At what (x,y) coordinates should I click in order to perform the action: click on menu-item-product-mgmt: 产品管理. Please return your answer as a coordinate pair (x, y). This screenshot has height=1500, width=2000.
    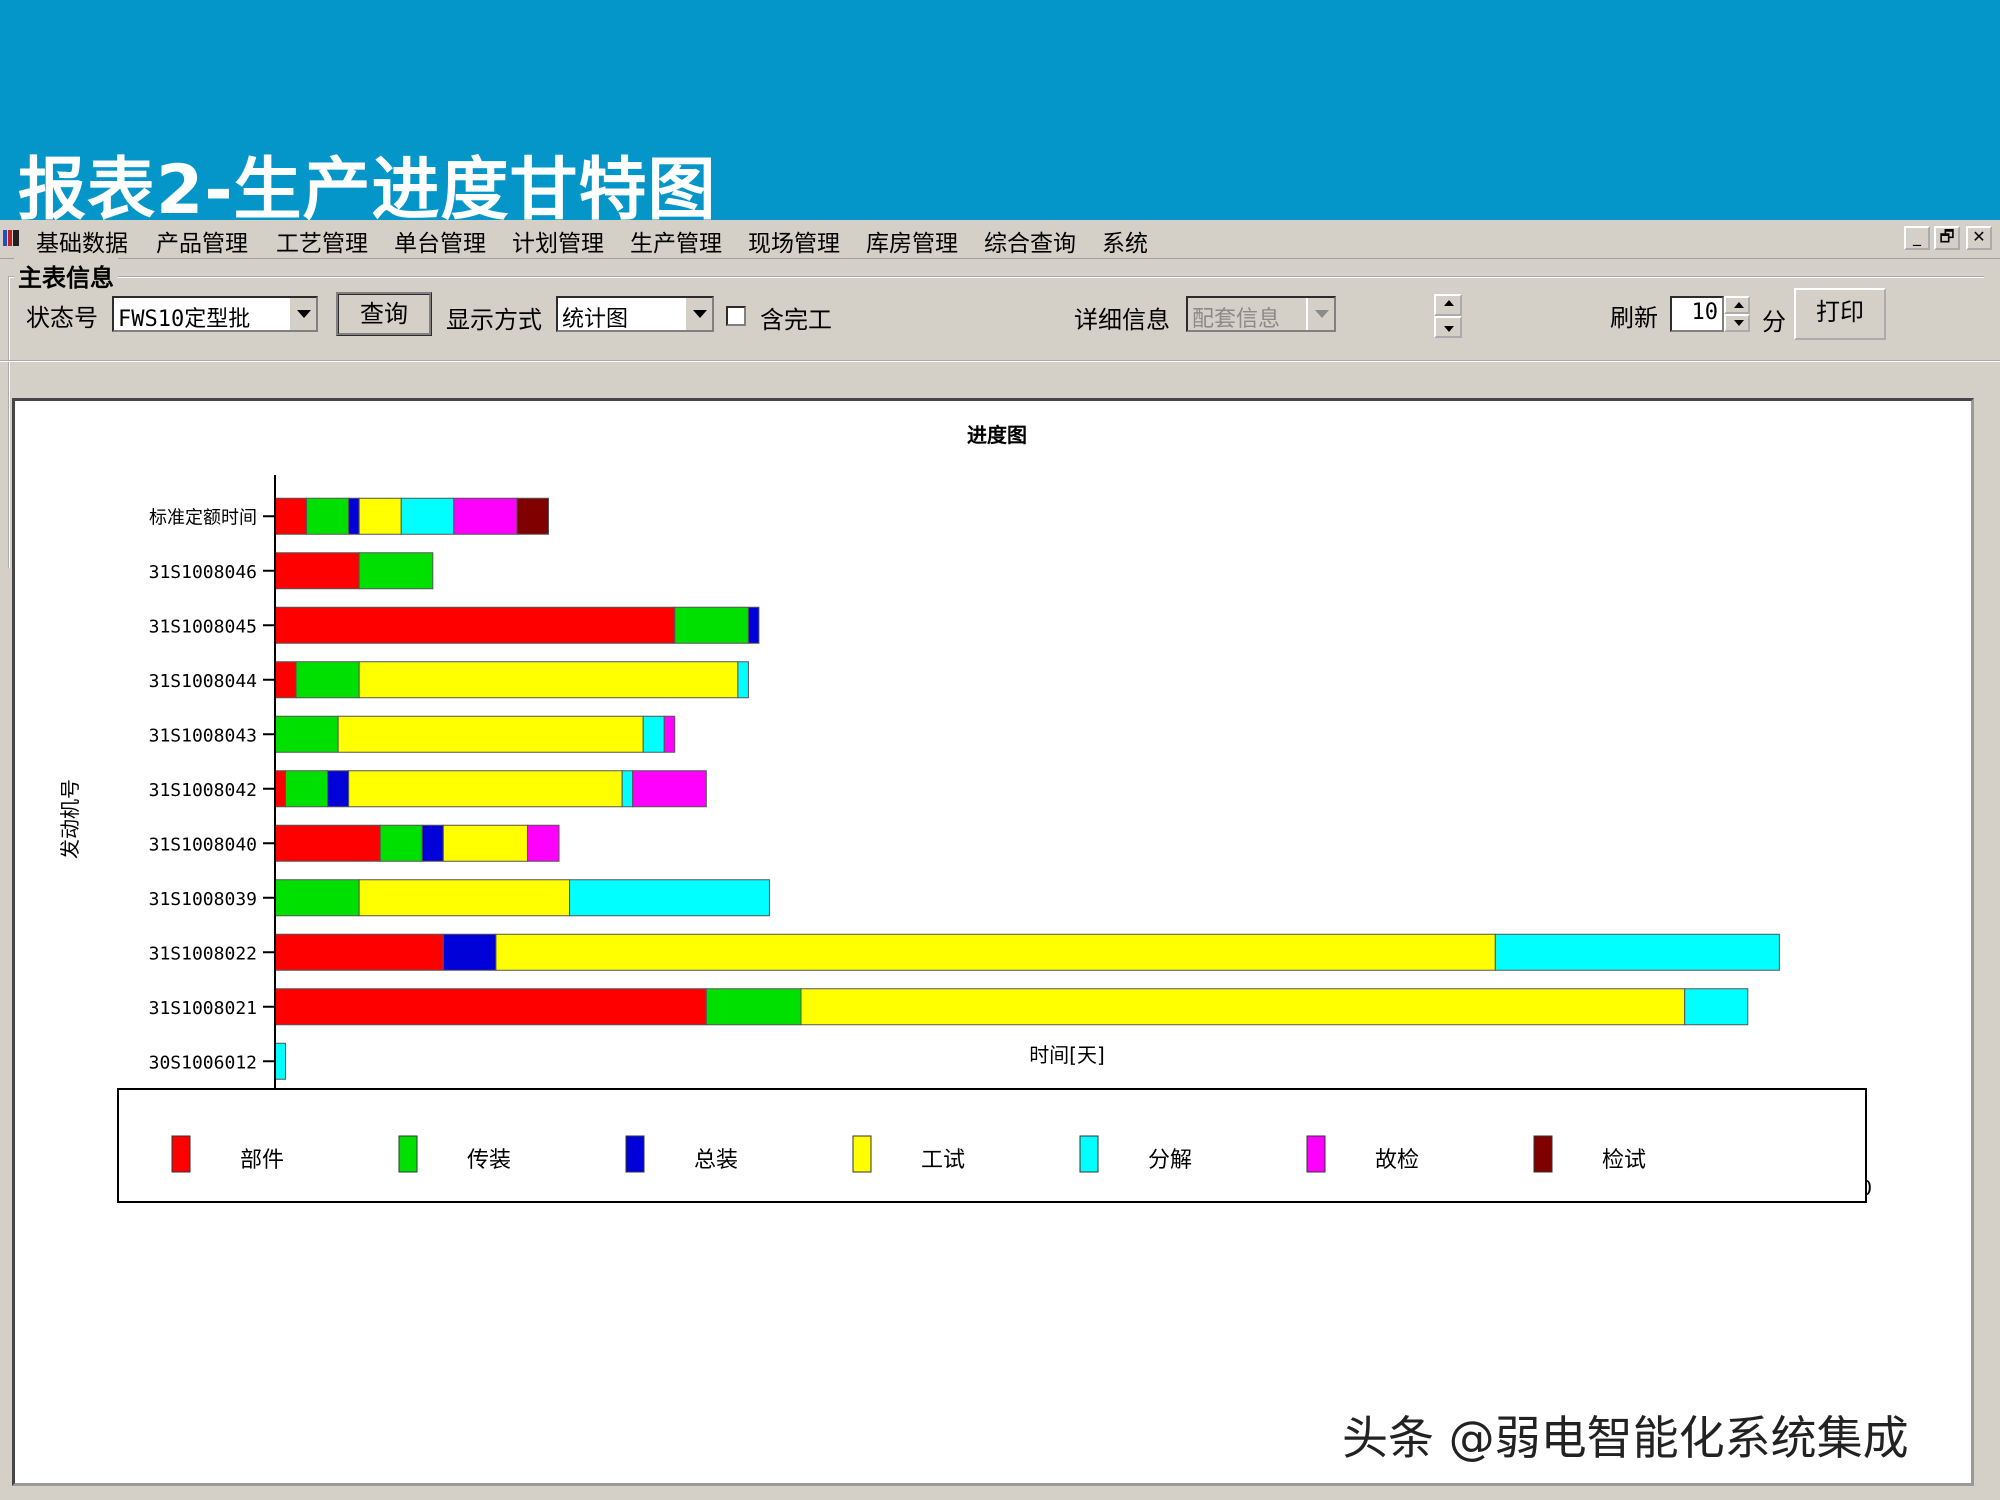
    Looking at the image, I should click on (202, 241).